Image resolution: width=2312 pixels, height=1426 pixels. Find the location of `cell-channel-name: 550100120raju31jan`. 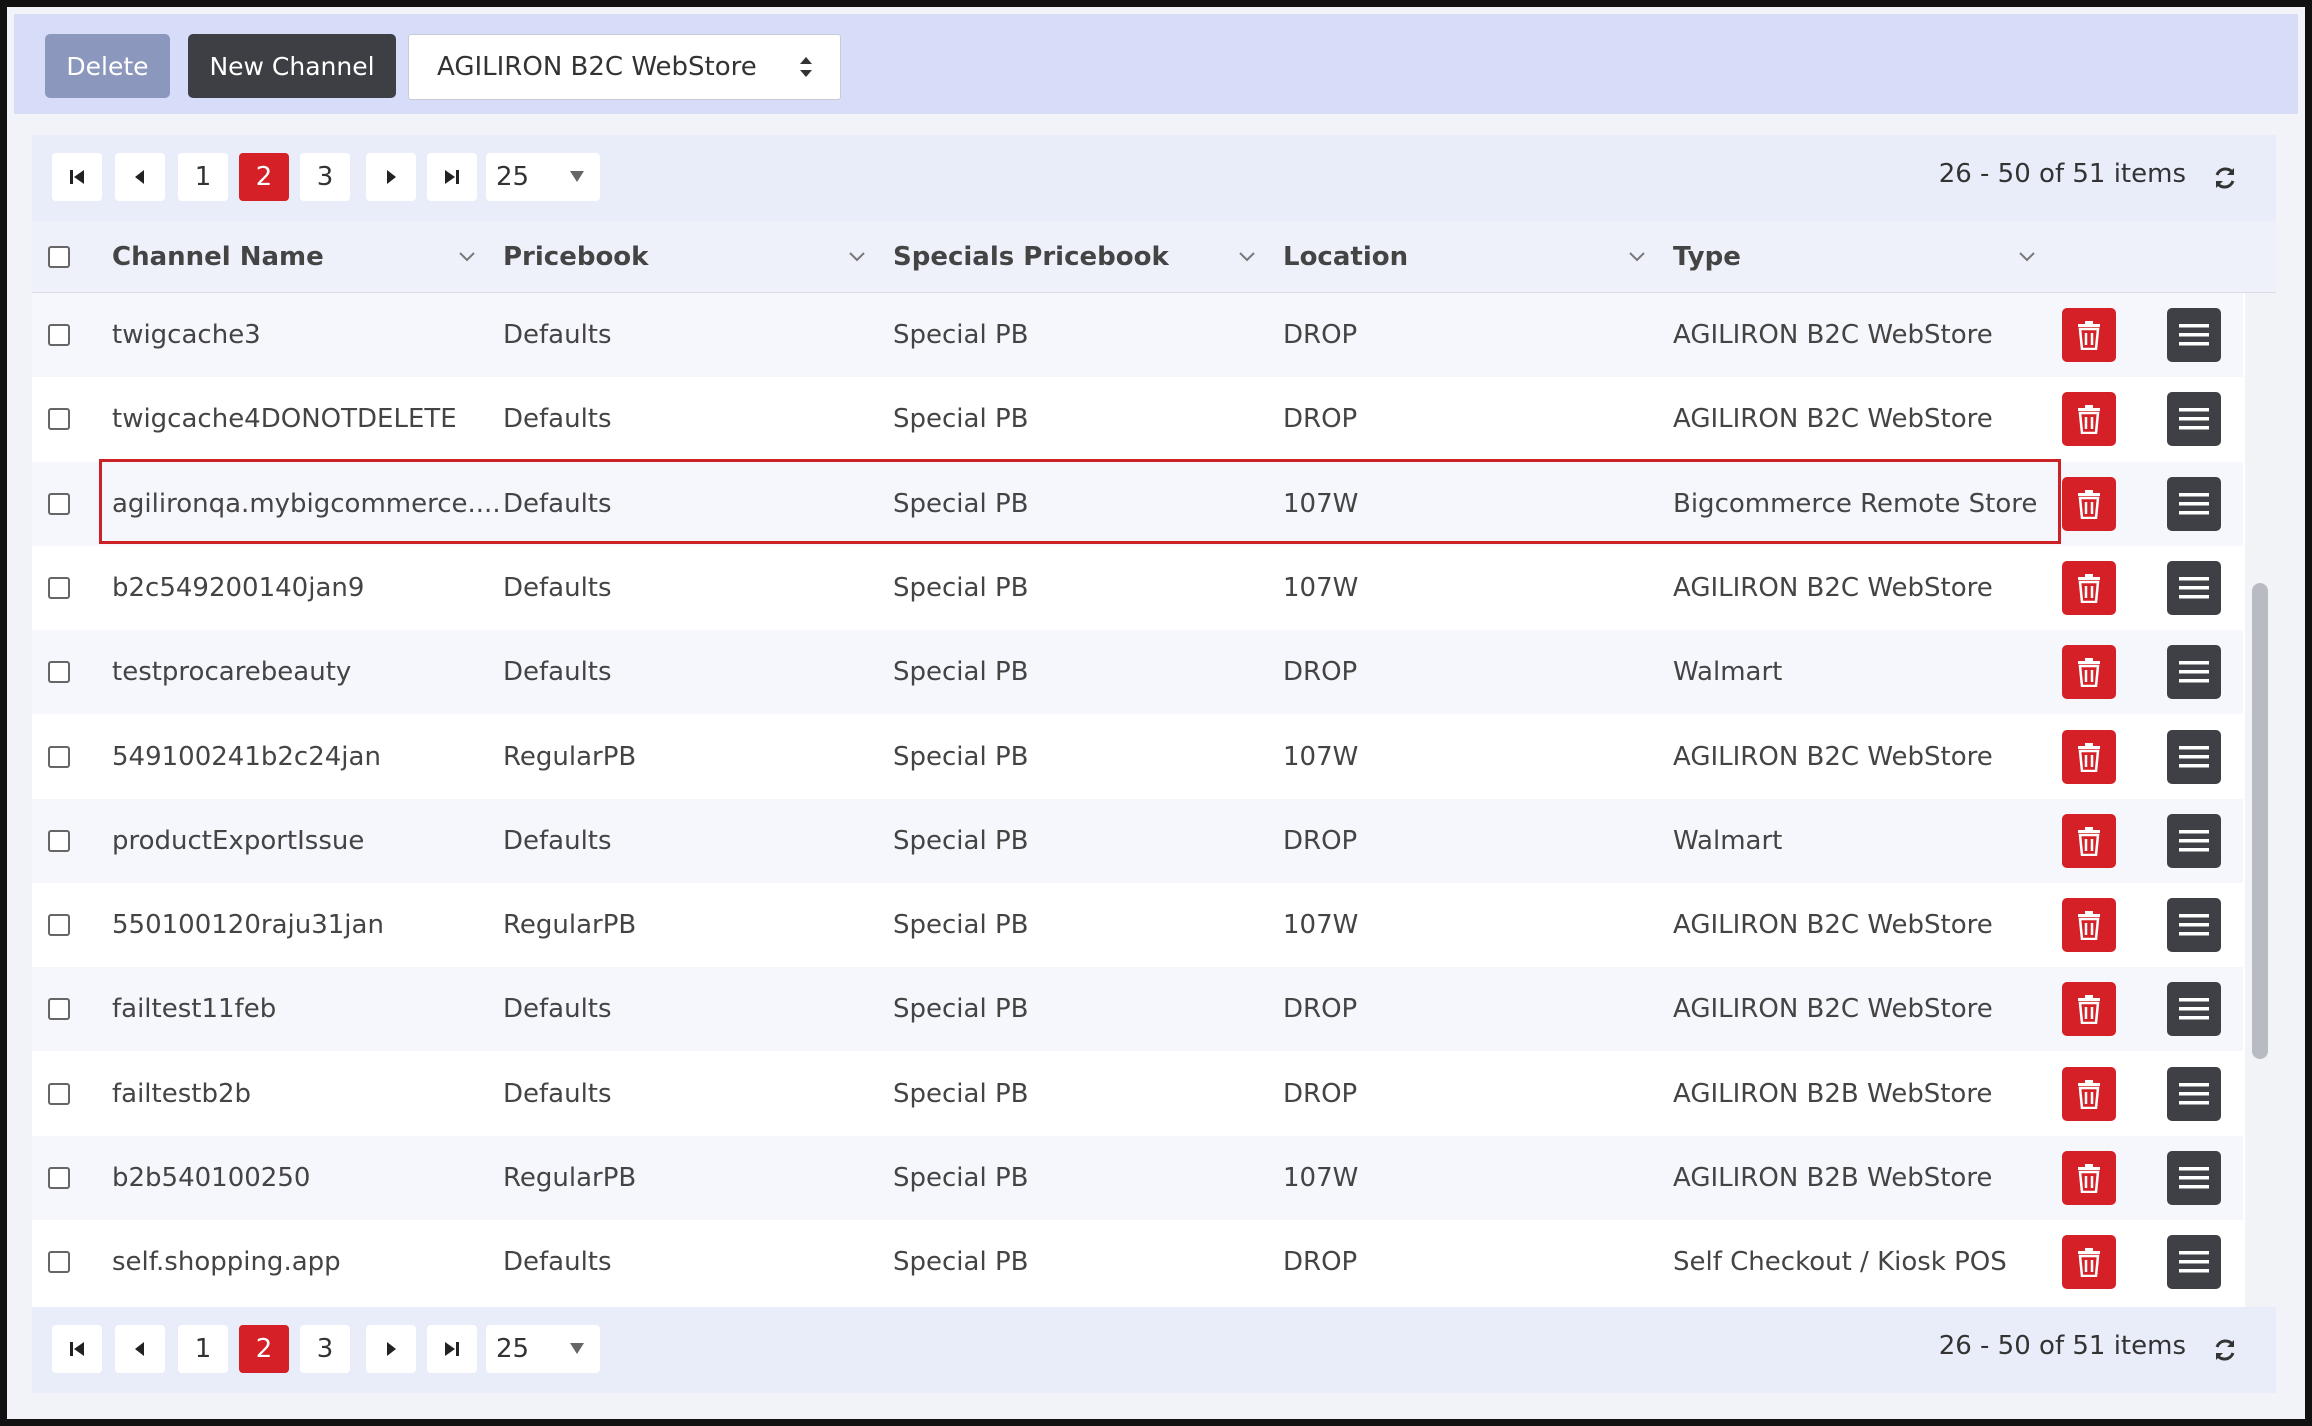

cell-channel-name: 550100120raju31jan is located at coordinates (248, 925).